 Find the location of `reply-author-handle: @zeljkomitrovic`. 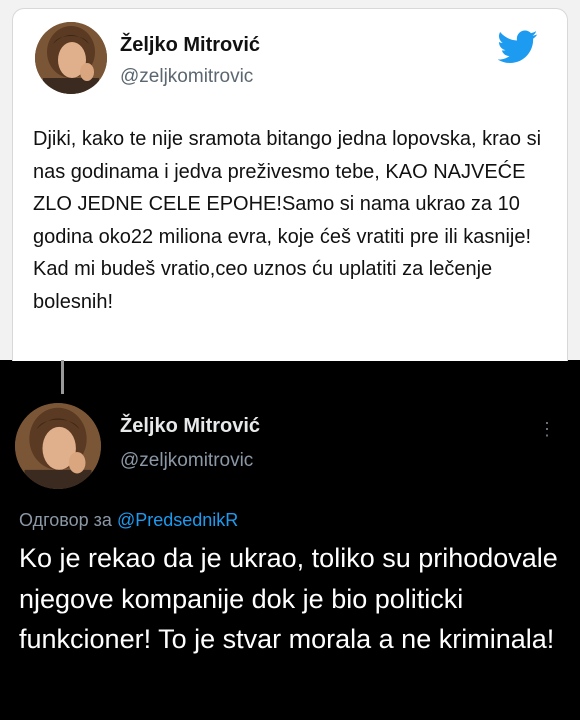

reply-author-handle: @zeljkomitrovic is located at coordinates (186, 461).